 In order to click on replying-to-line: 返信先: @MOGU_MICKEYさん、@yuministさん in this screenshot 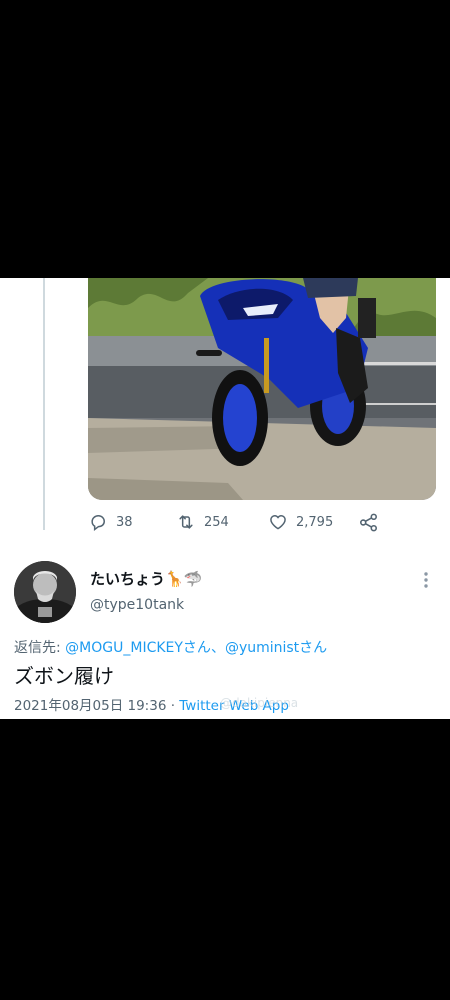, I will do `click(170, 647)`.